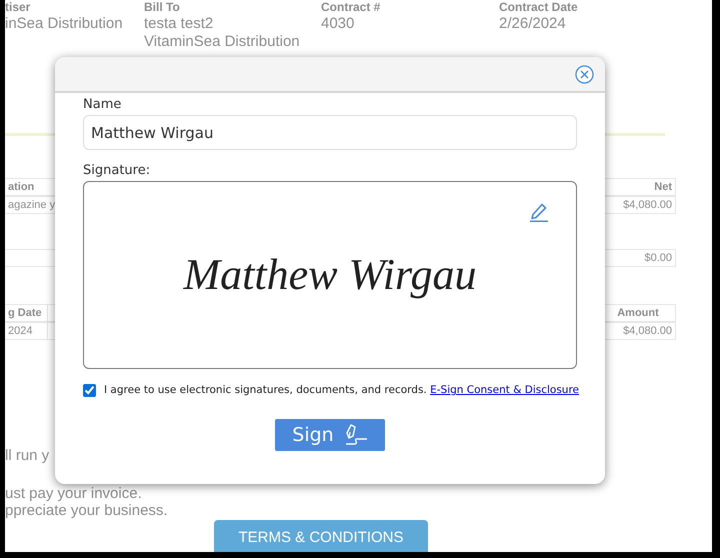 The image size is (720, 558). What do you see at coordinates (86, 510) in the screenshot?
I see `note-text: ppreciate your business.` at bounding box center [86, 510].